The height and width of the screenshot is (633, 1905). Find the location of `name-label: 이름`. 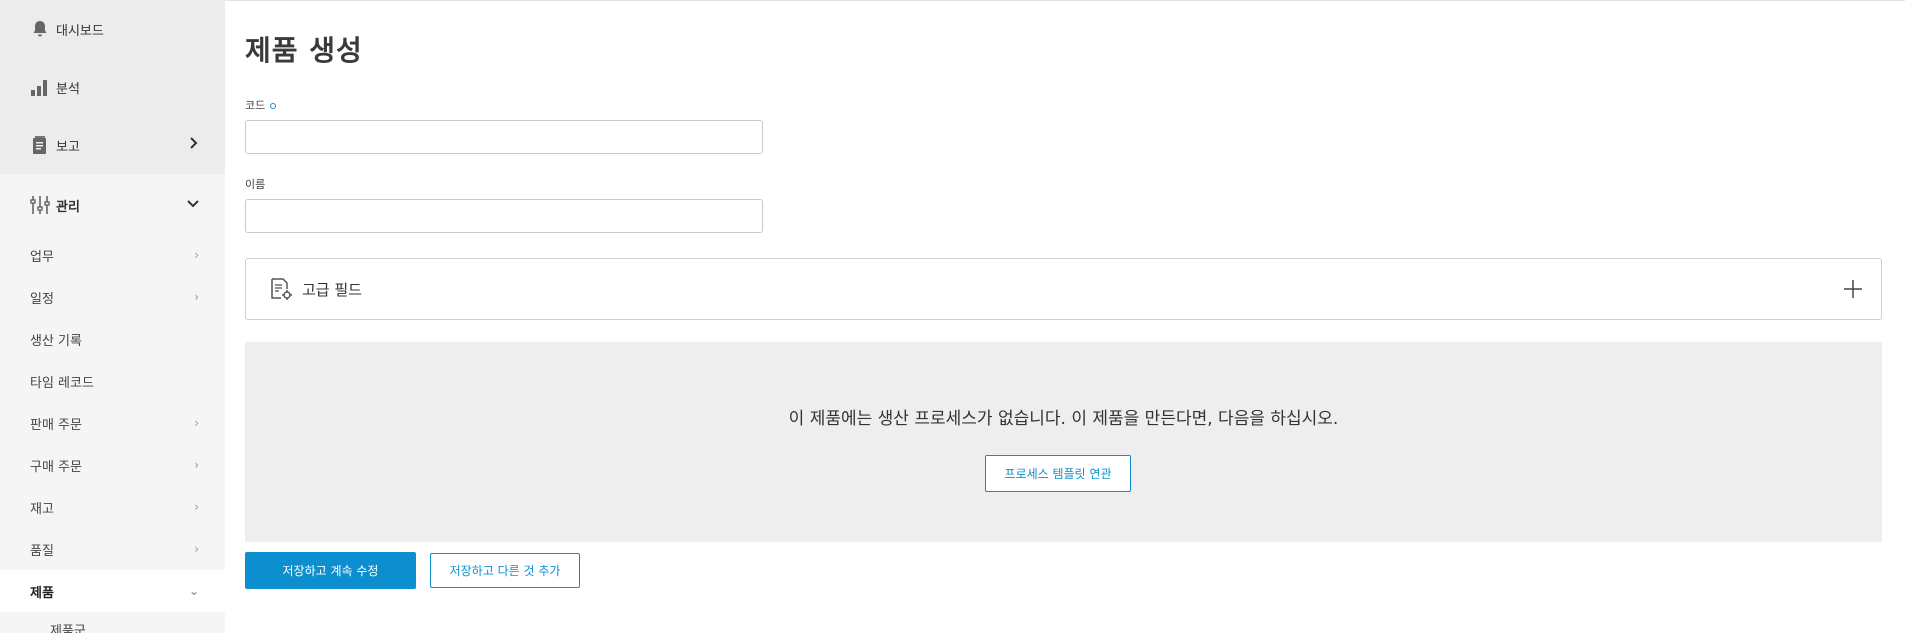

name-label: 이름 is located at coordinates (255, 184).